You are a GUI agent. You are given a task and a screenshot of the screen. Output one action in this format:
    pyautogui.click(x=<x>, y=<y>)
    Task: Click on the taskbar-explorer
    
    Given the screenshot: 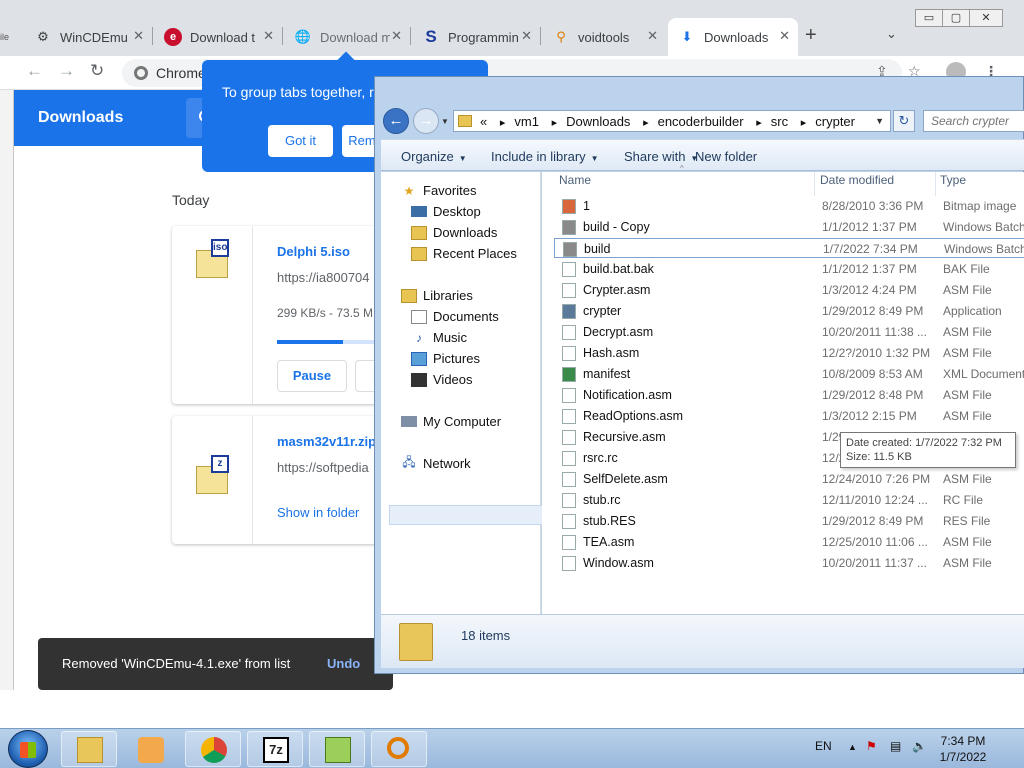 What is the action you would take?
    pyautogui.click(x=89, y=749)
    